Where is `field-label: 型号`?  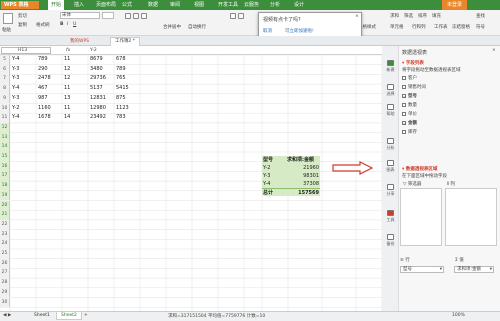
field-label: 型号 is located at coordinates (412, 96).